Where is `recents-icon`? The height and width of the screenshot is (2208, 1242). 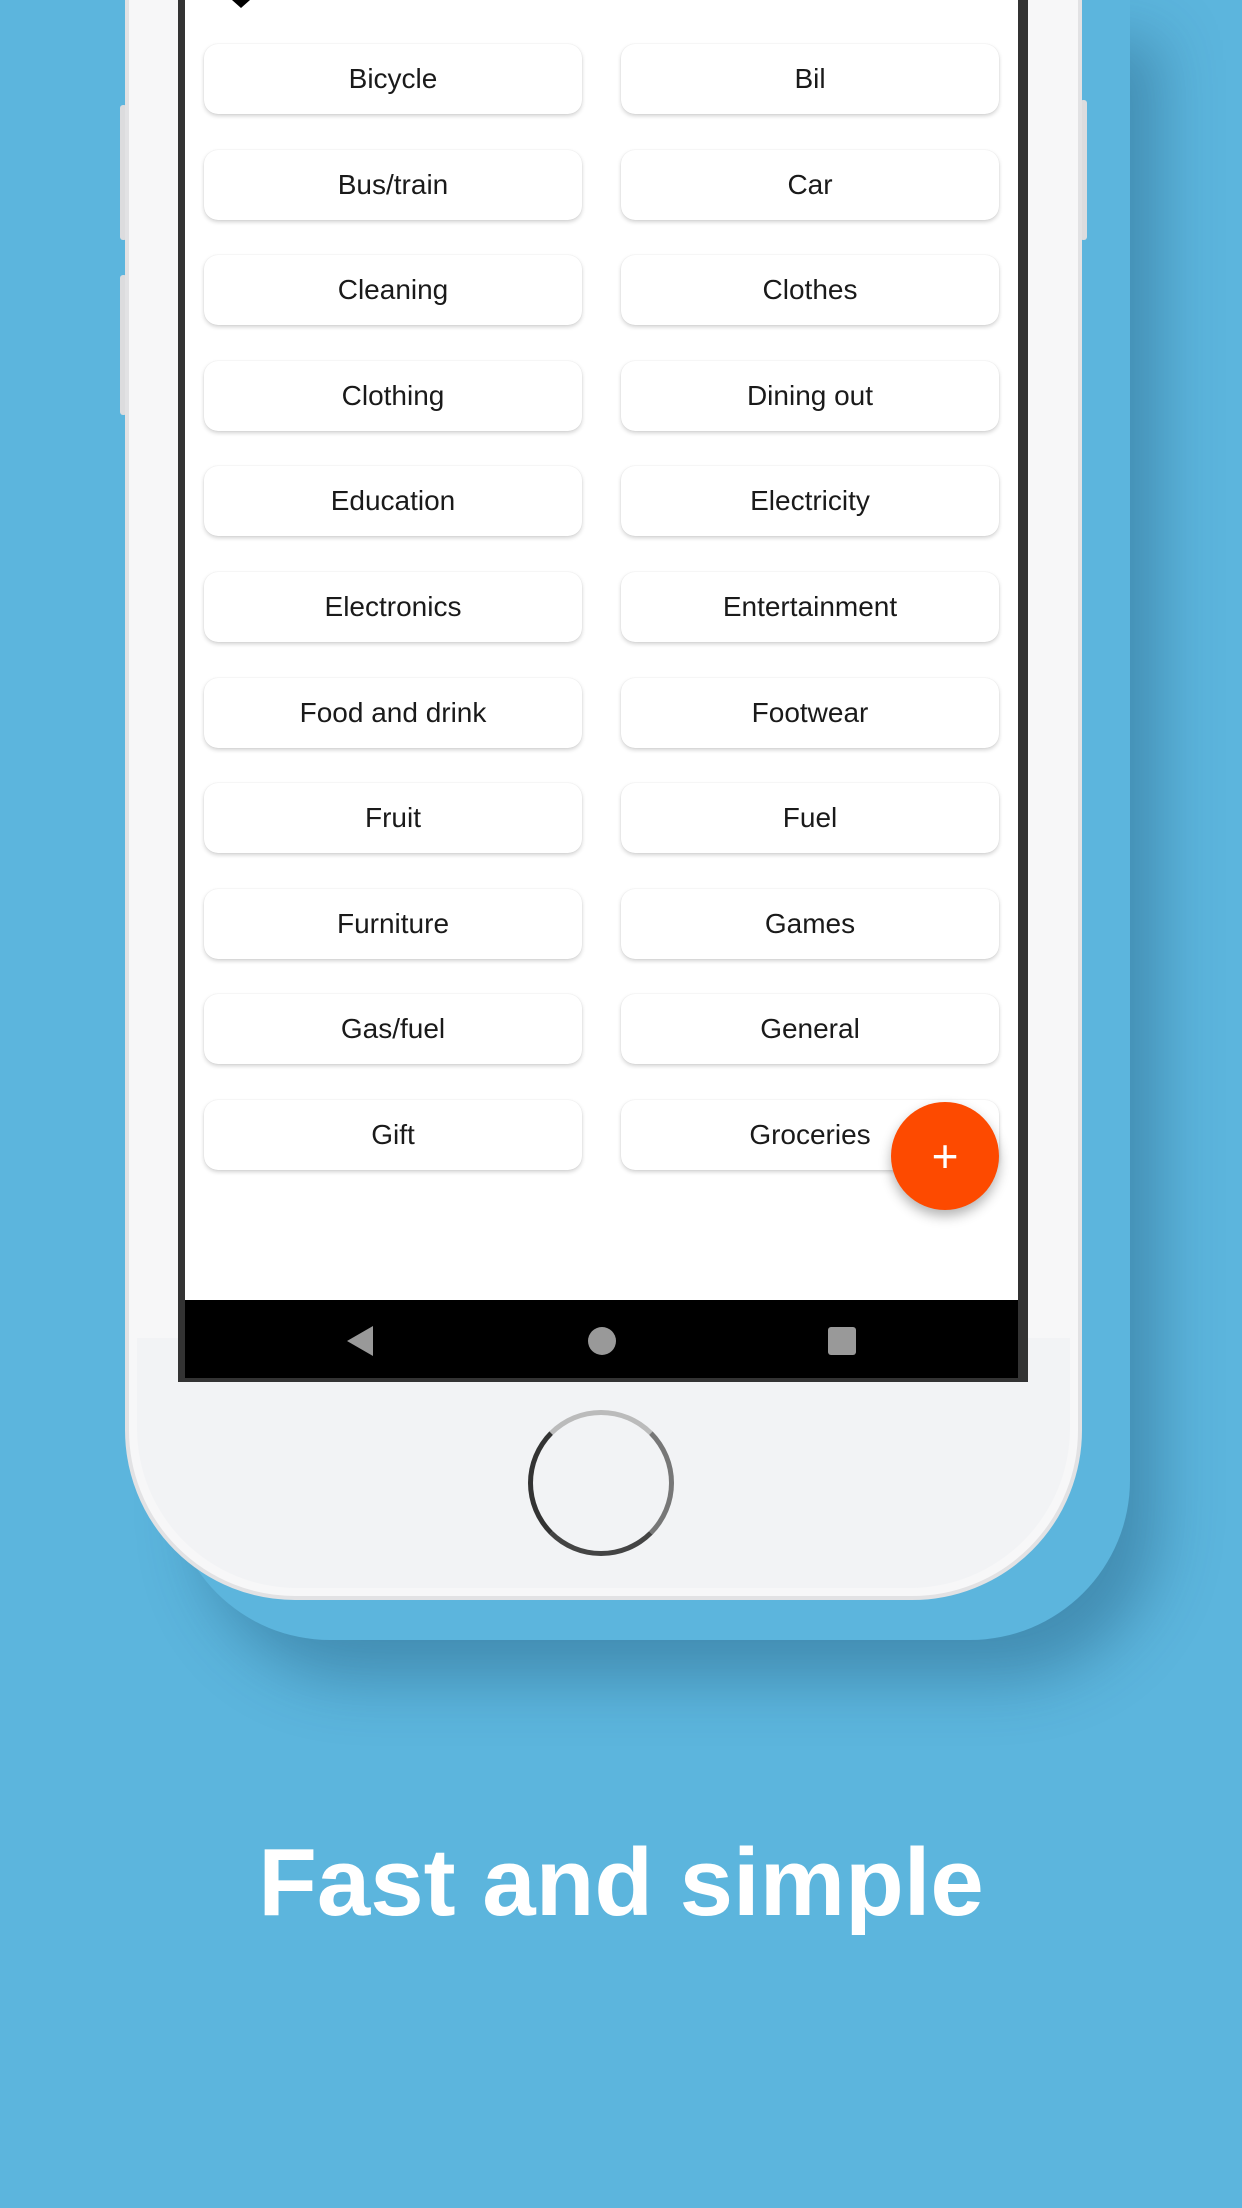
recents-icon is located at coordinates (842, 1341).